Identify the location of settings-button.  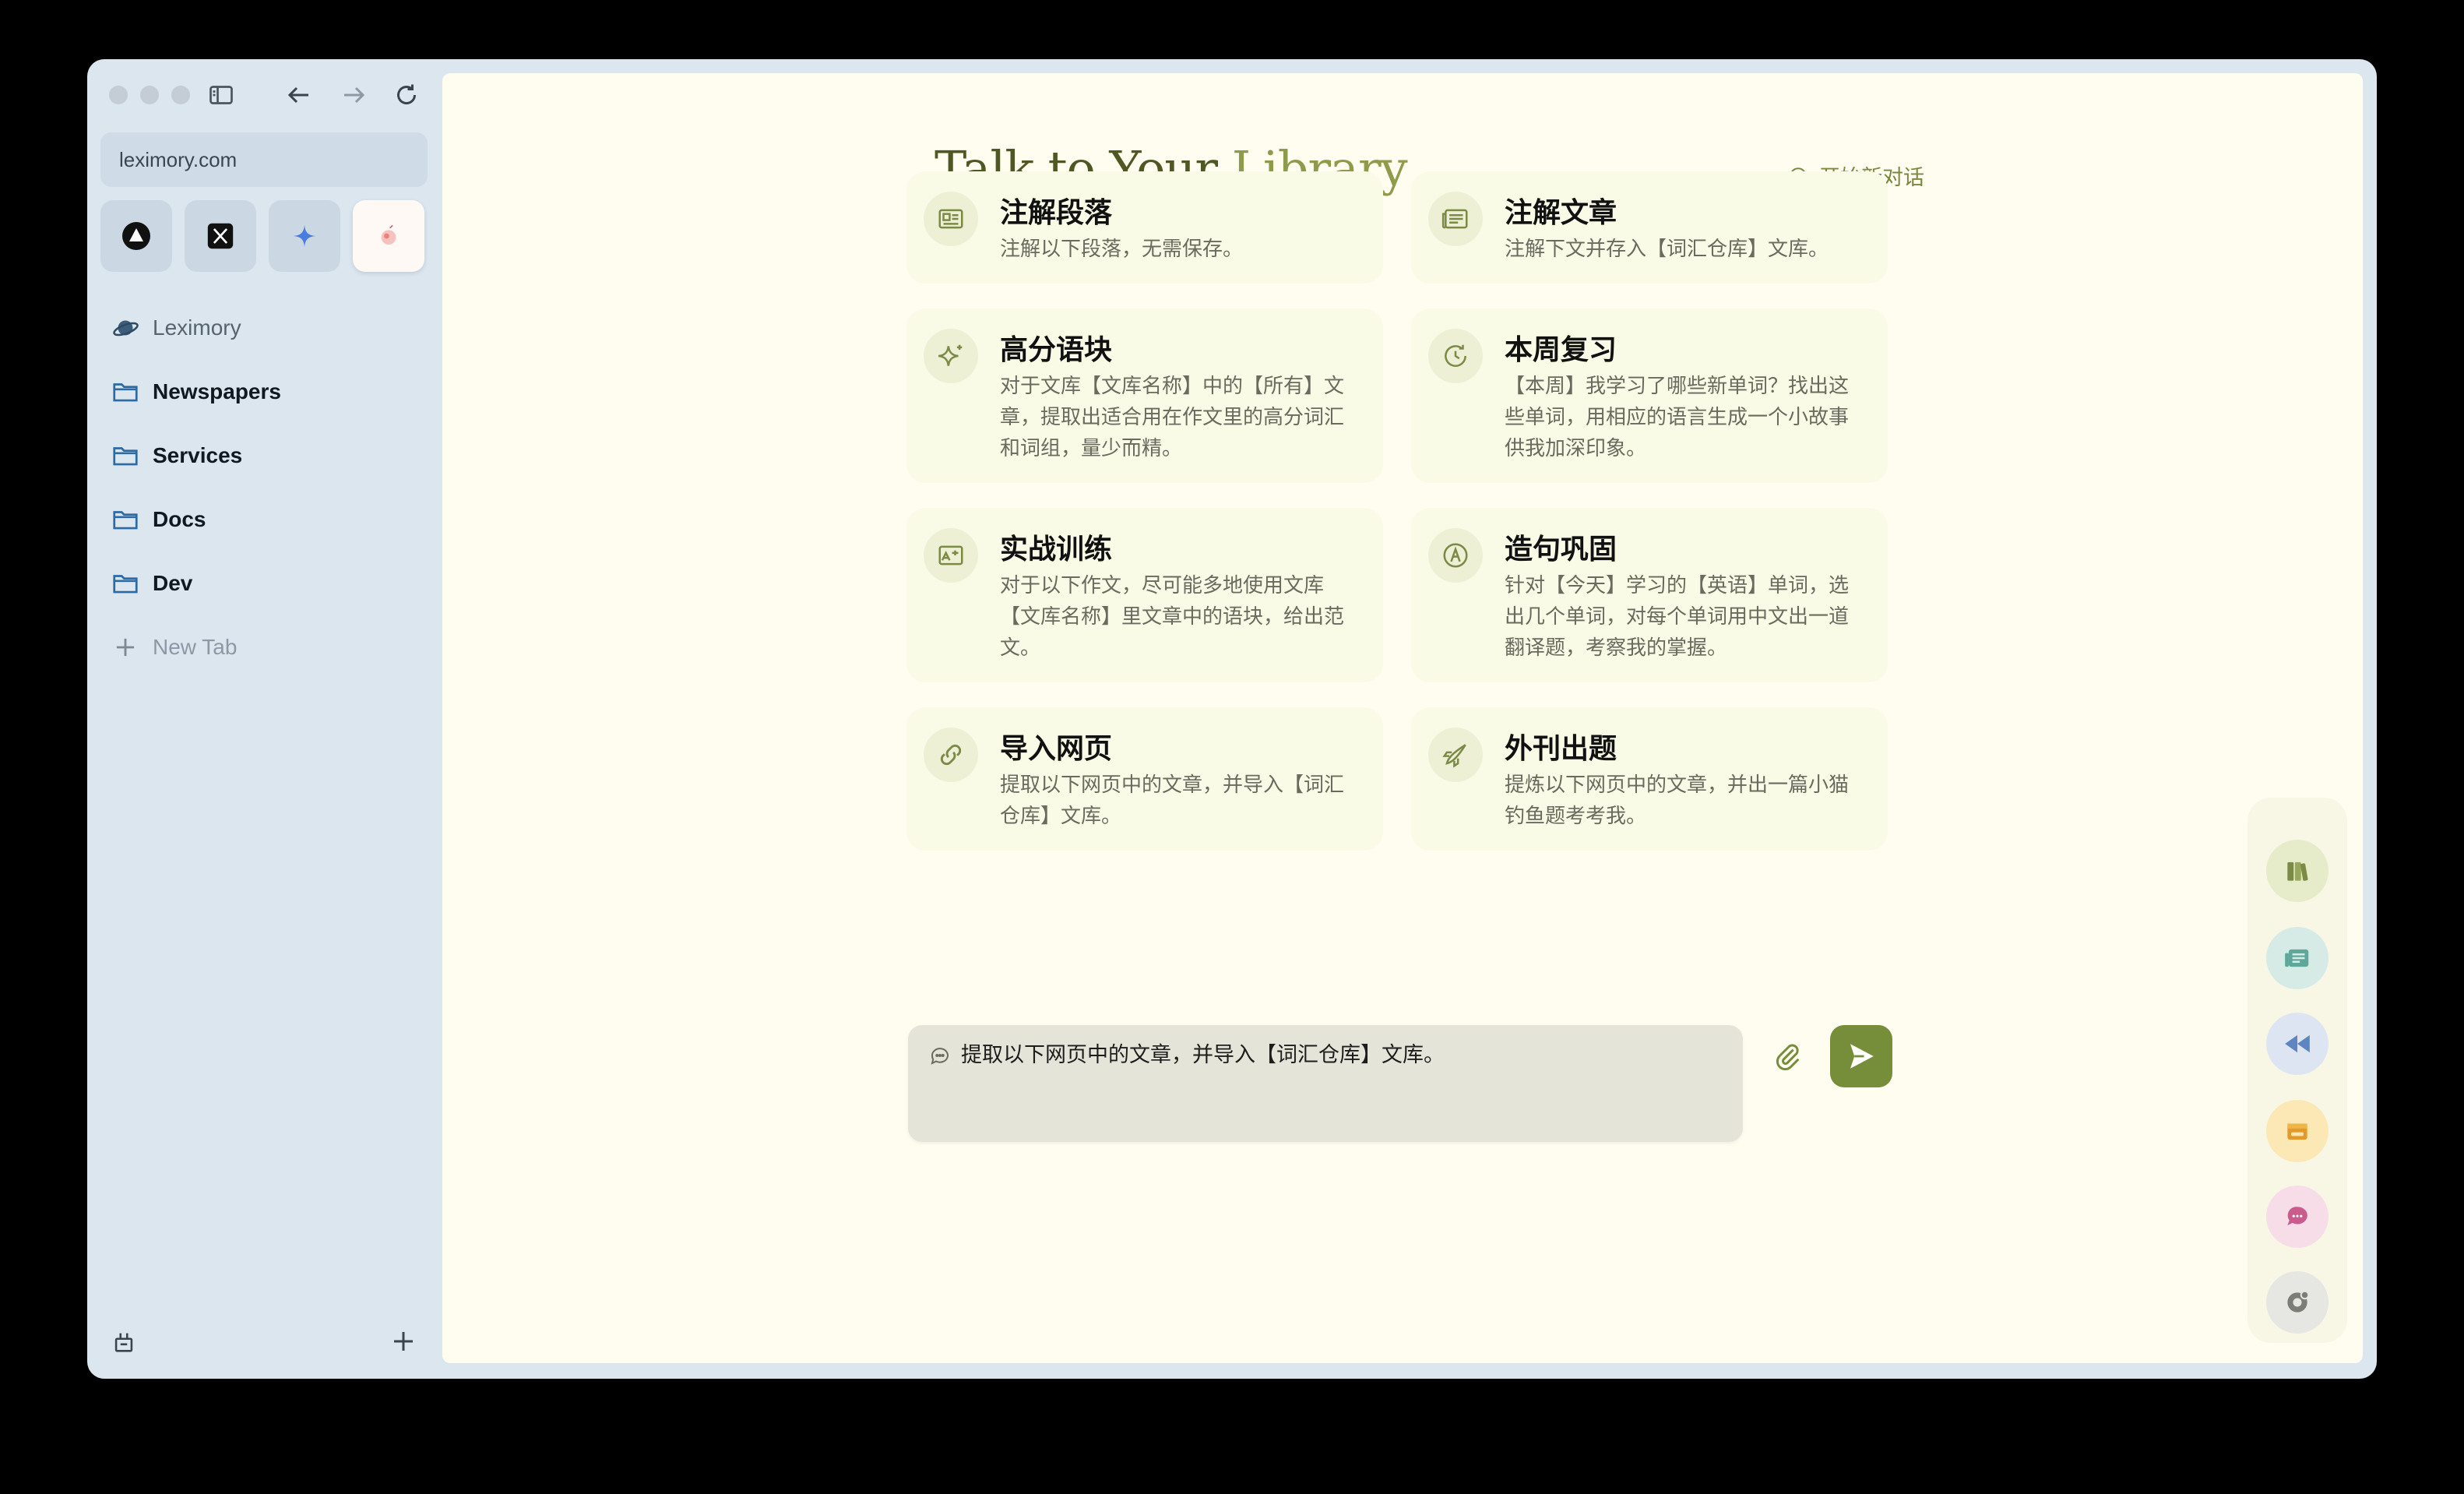
(2297, 1302).